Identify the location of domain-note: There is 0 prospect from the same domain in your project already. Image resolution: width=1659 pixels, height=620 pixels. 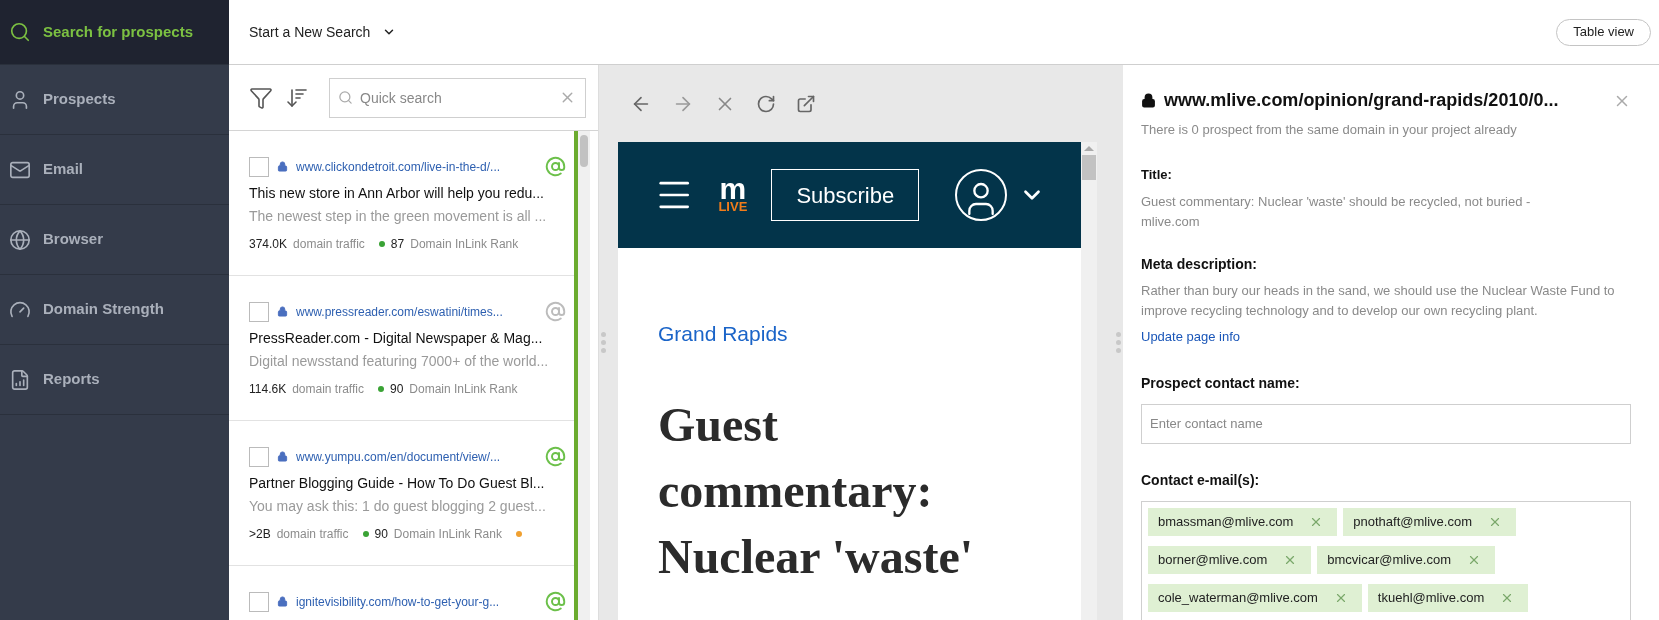
(1329, 130).